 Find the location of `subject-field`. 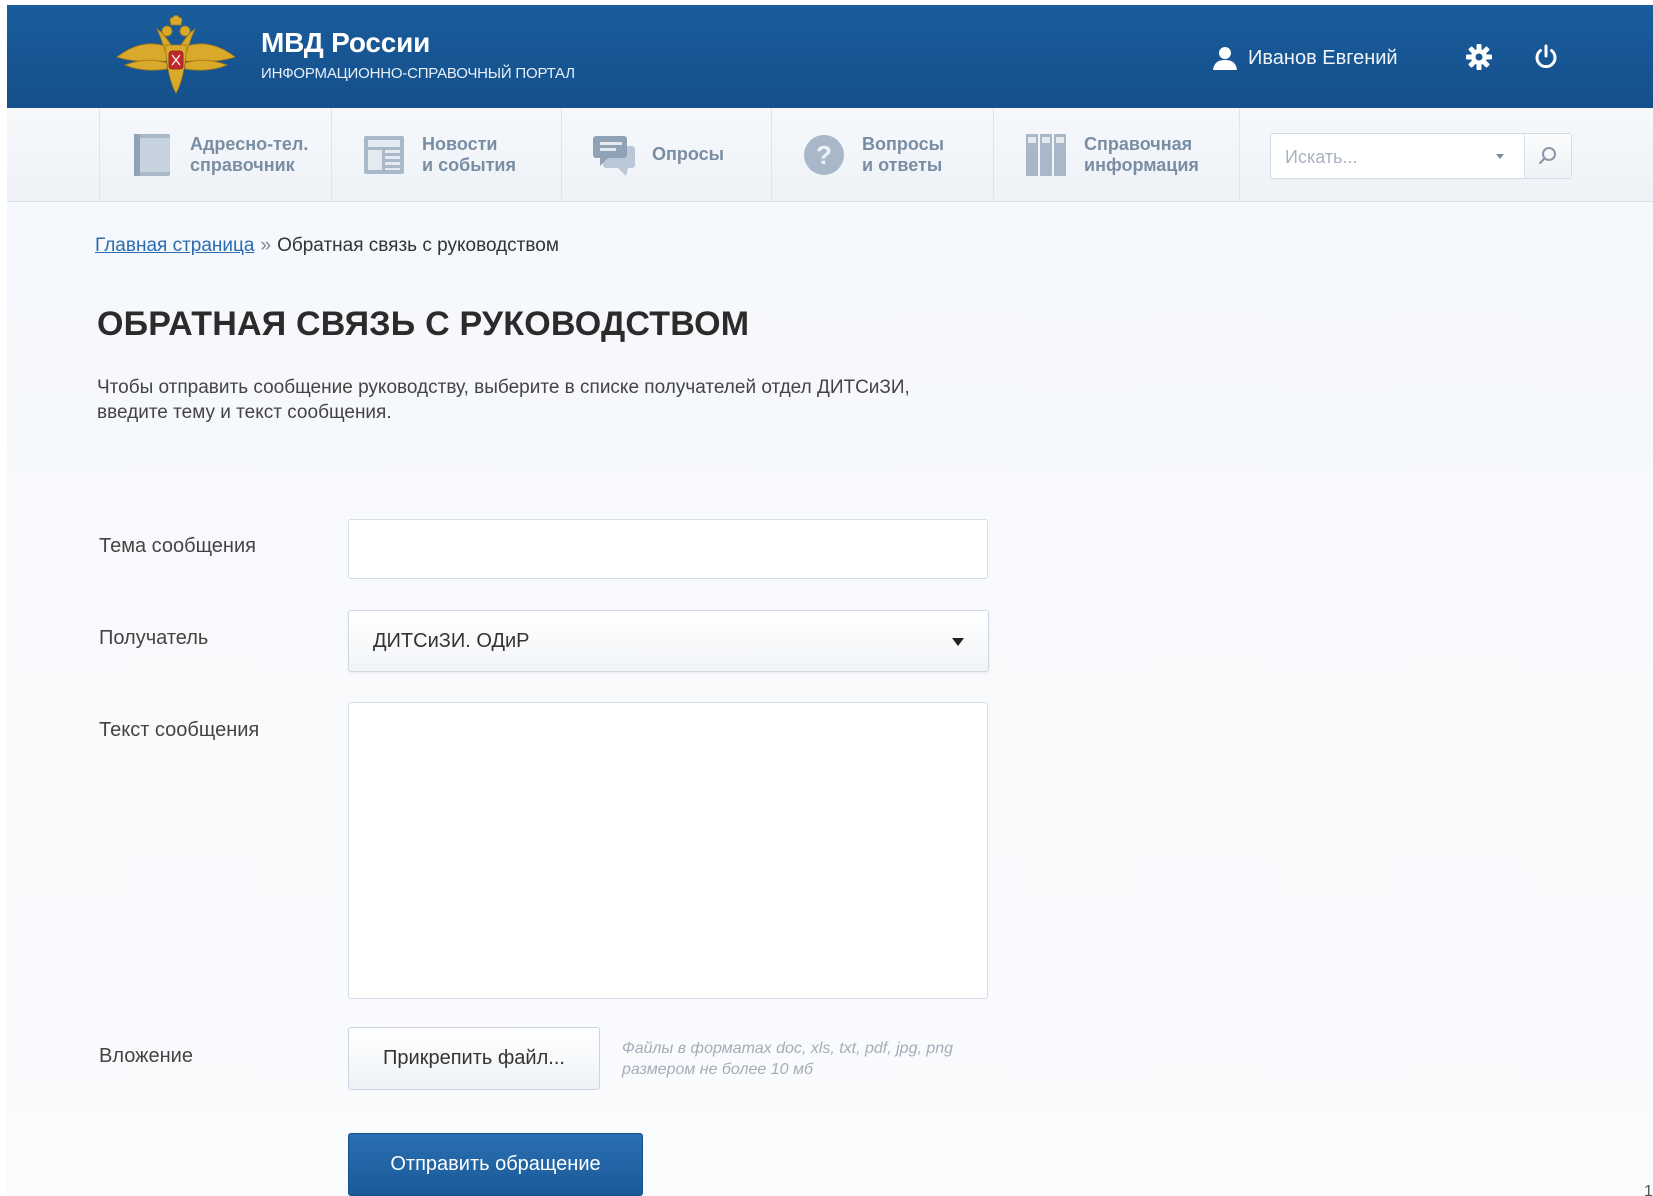

subject-field is located at coordinates (668, 549).